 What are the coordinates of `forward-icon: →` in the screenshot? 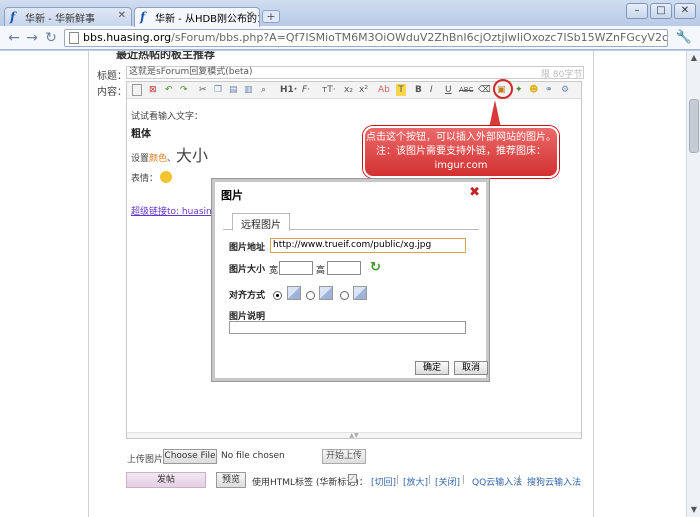 It's located at (32, 38).